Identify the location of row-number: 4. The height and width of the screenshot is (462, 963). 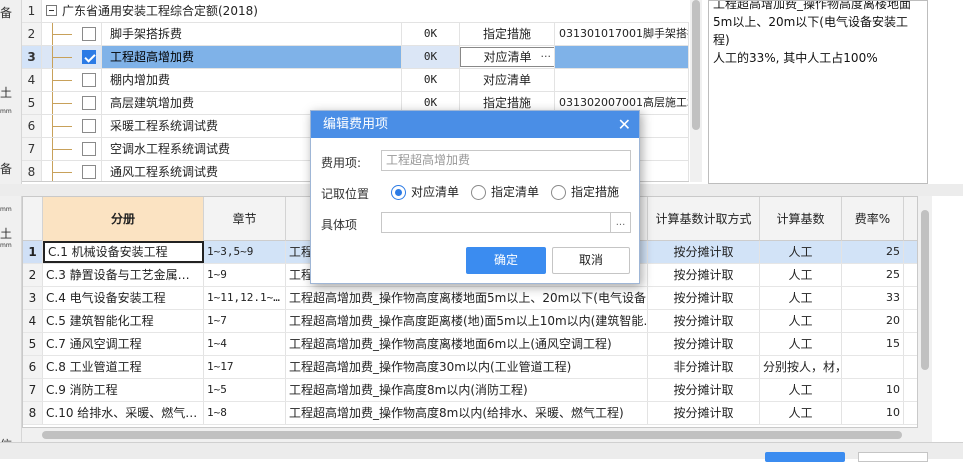
(33, 321).